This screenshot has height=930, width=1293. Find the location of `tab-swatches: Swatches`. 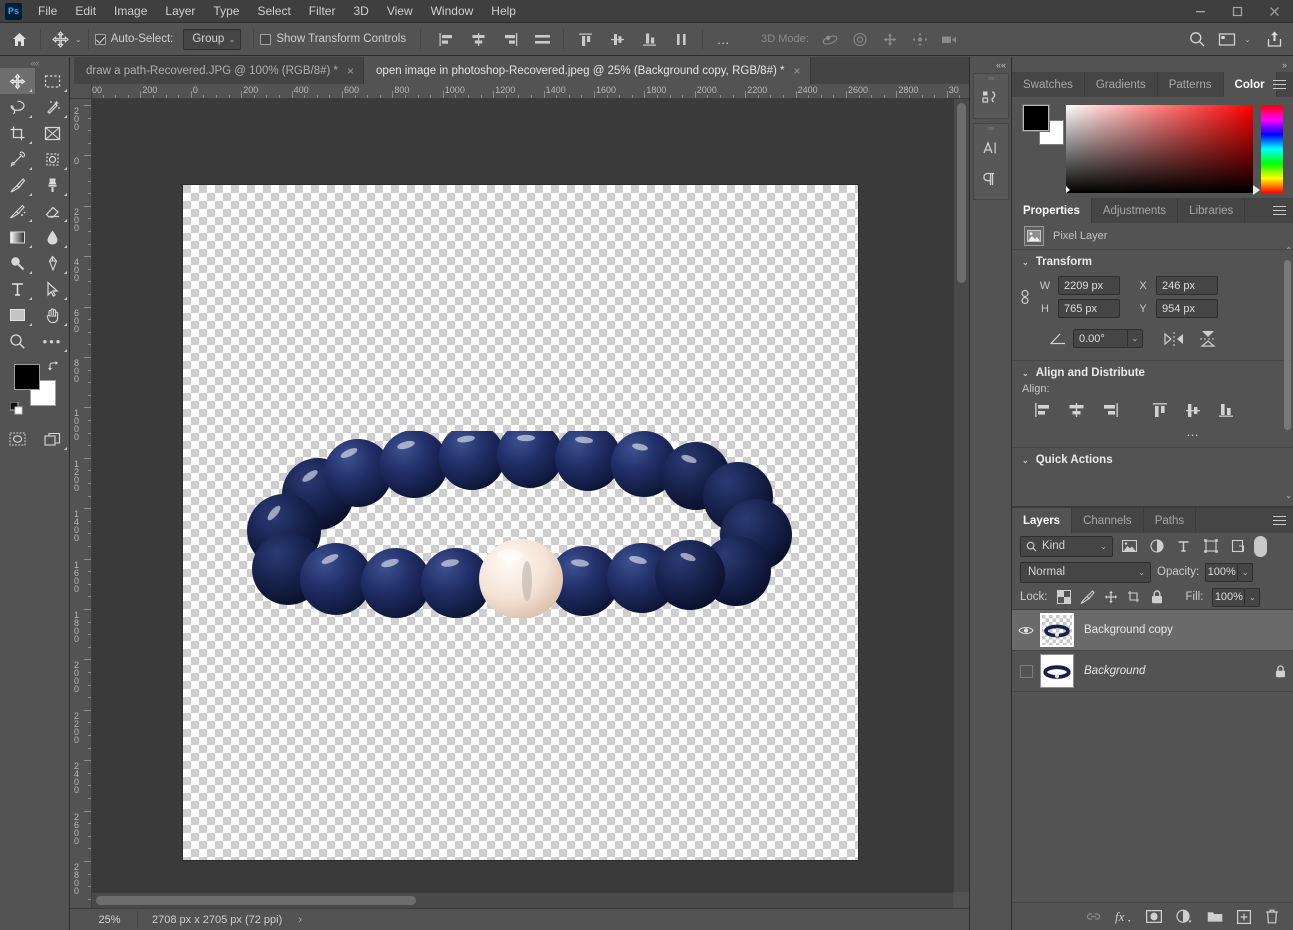

tab-swatches: Swatches is located at coordinates (1048, 84).